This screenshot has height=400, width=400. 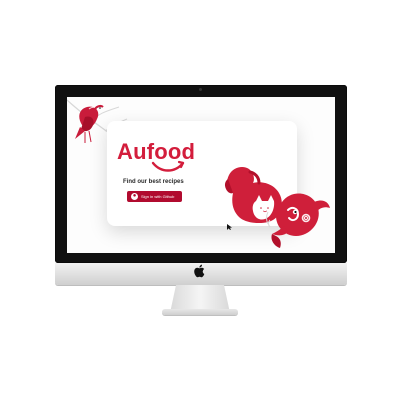 I want to click on tagline: Find our best recipes, so click(x=153, y=182).